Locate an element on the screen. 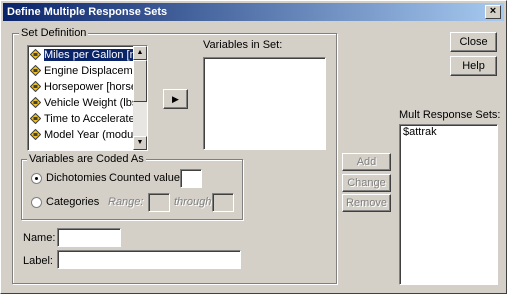 This screenshot has height=294, width=507. variable-list-item: Horsepower [horse] is located at coordinates (86, 87).